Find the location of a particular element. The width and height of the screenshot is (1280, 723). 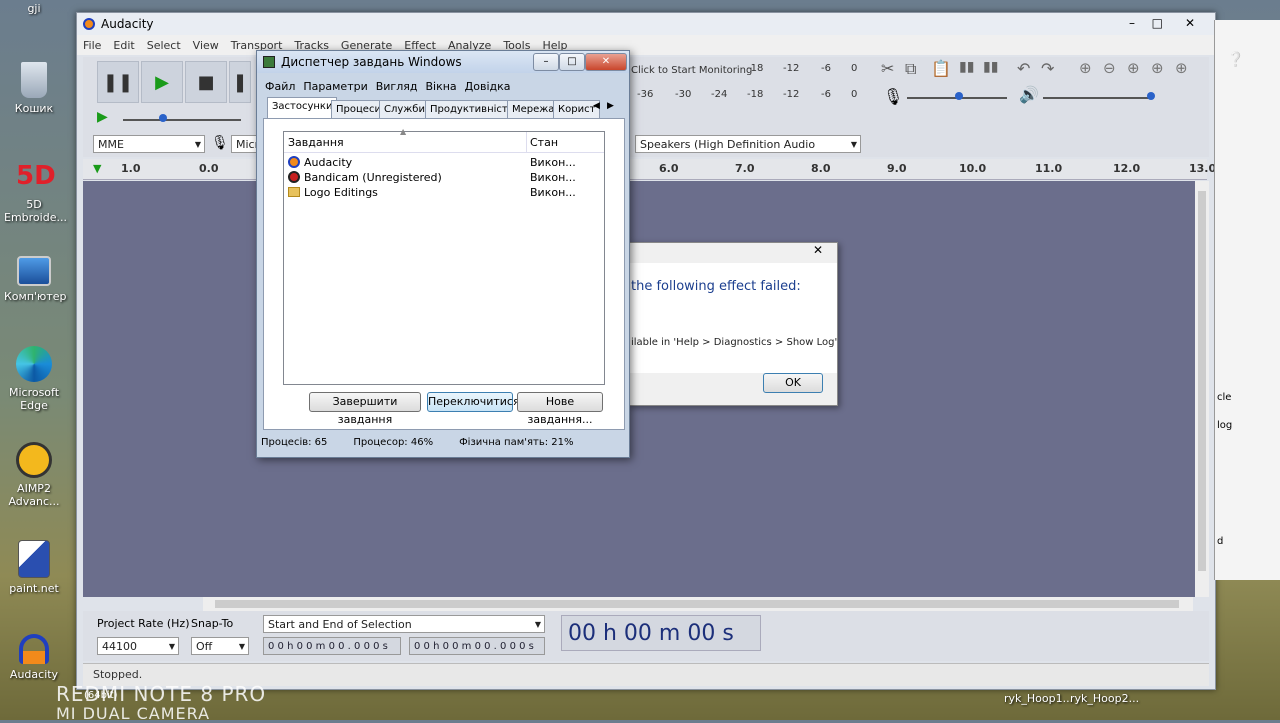

desktop-icon-edge: Microsoft Edge is located at coordinates (34, 379).